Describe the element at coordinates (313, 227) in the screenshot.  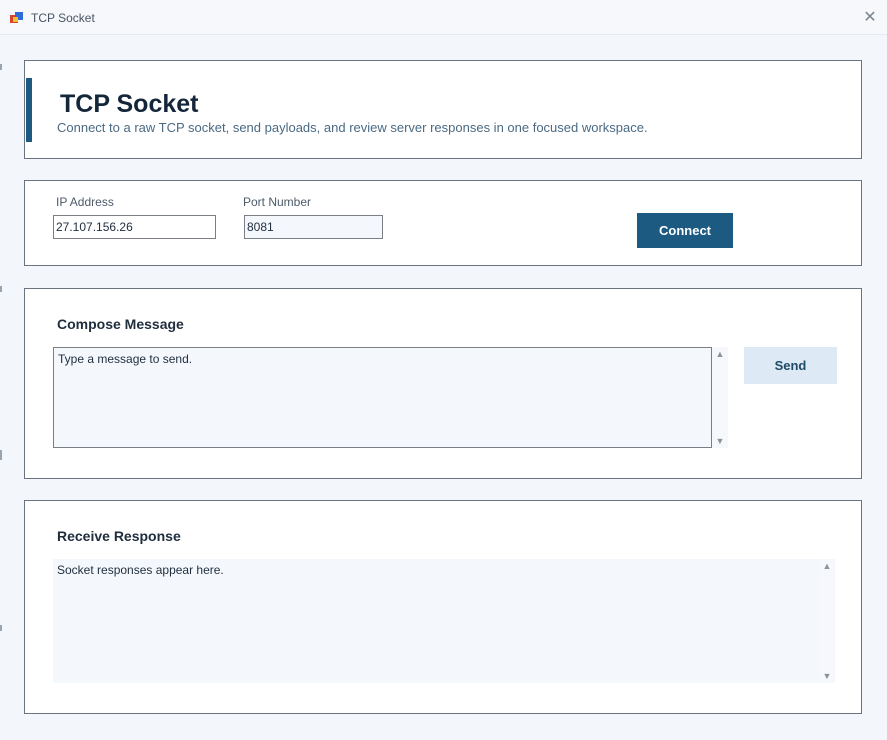
I see `port-number-input: 8081` at that location.